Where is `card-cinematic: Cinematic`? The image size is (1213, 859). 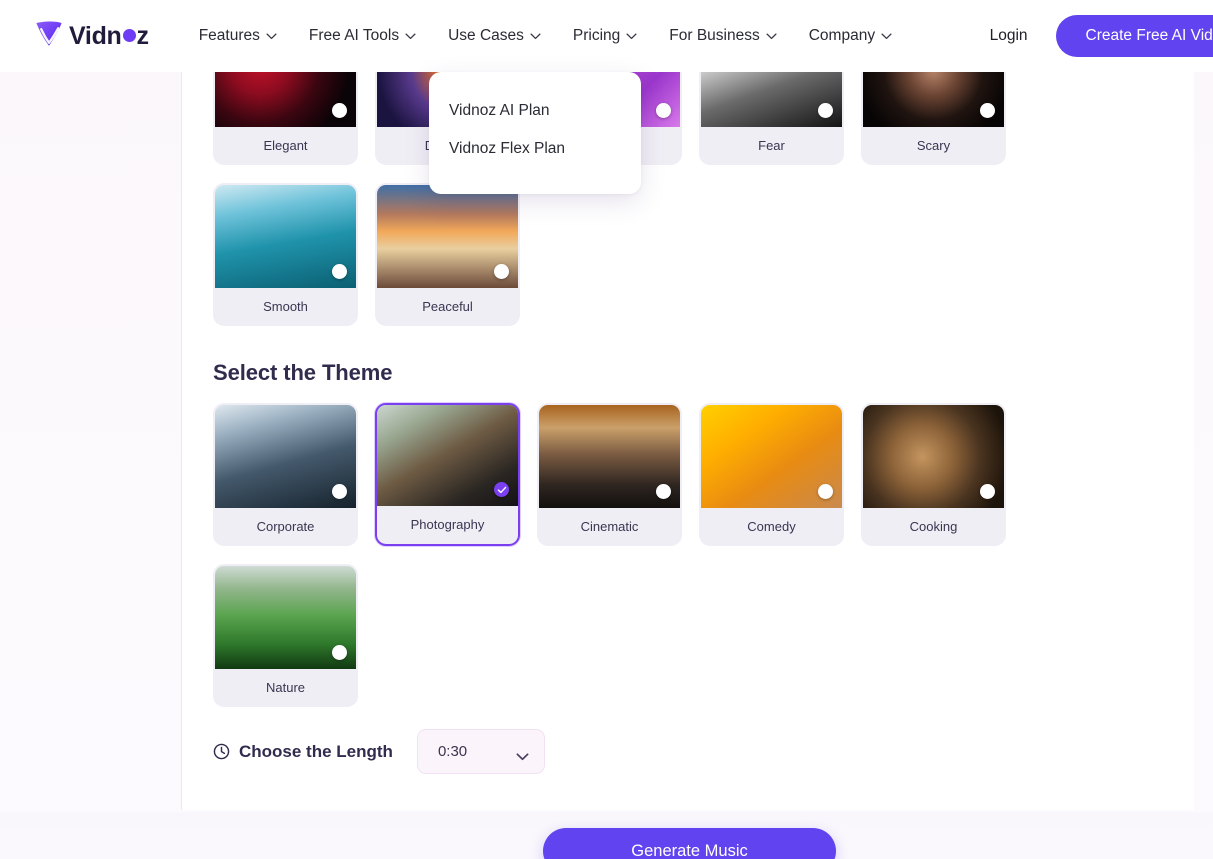 card-cinematic: Cinematic is located at coordinates (609, 474).